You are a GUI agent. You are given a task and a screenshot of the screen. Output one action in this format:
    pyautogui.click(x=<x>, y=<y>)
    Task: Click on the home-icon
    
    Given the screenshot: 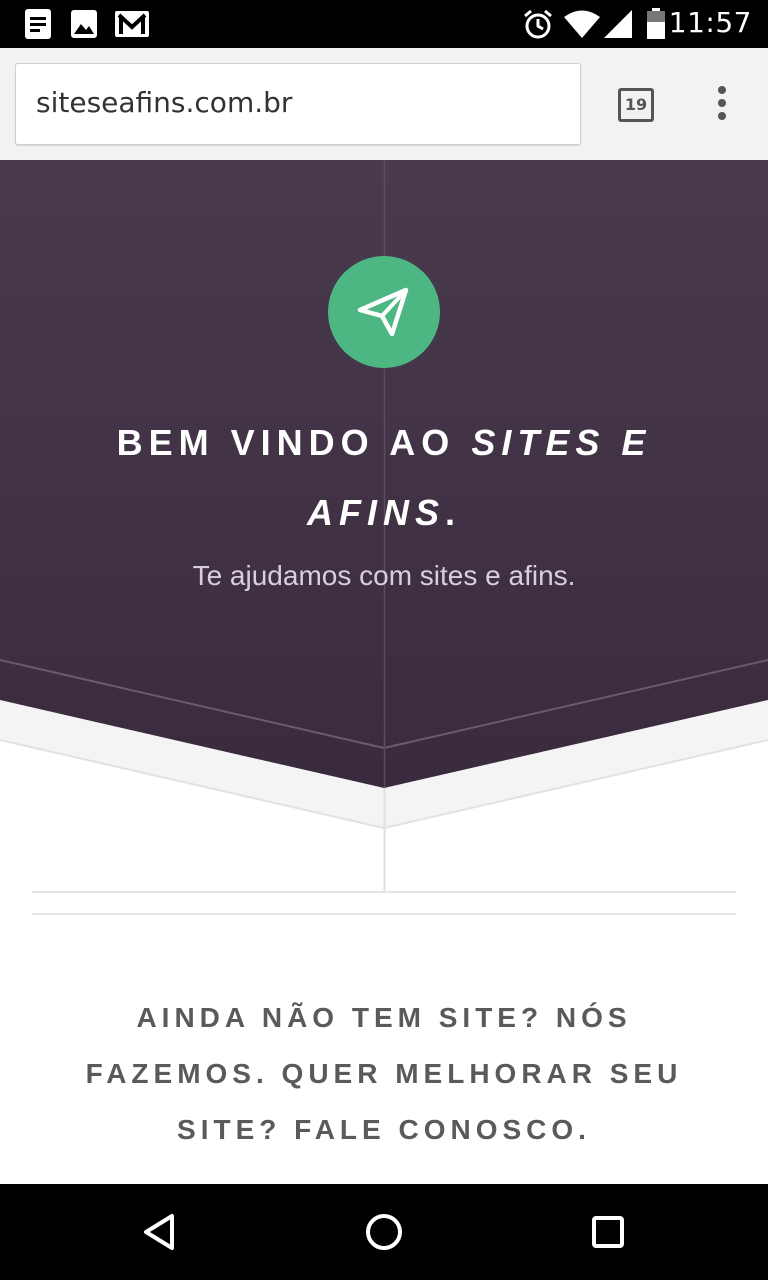 What is the action you would take?
    pyautogui.click(x=384, y=1232)
    